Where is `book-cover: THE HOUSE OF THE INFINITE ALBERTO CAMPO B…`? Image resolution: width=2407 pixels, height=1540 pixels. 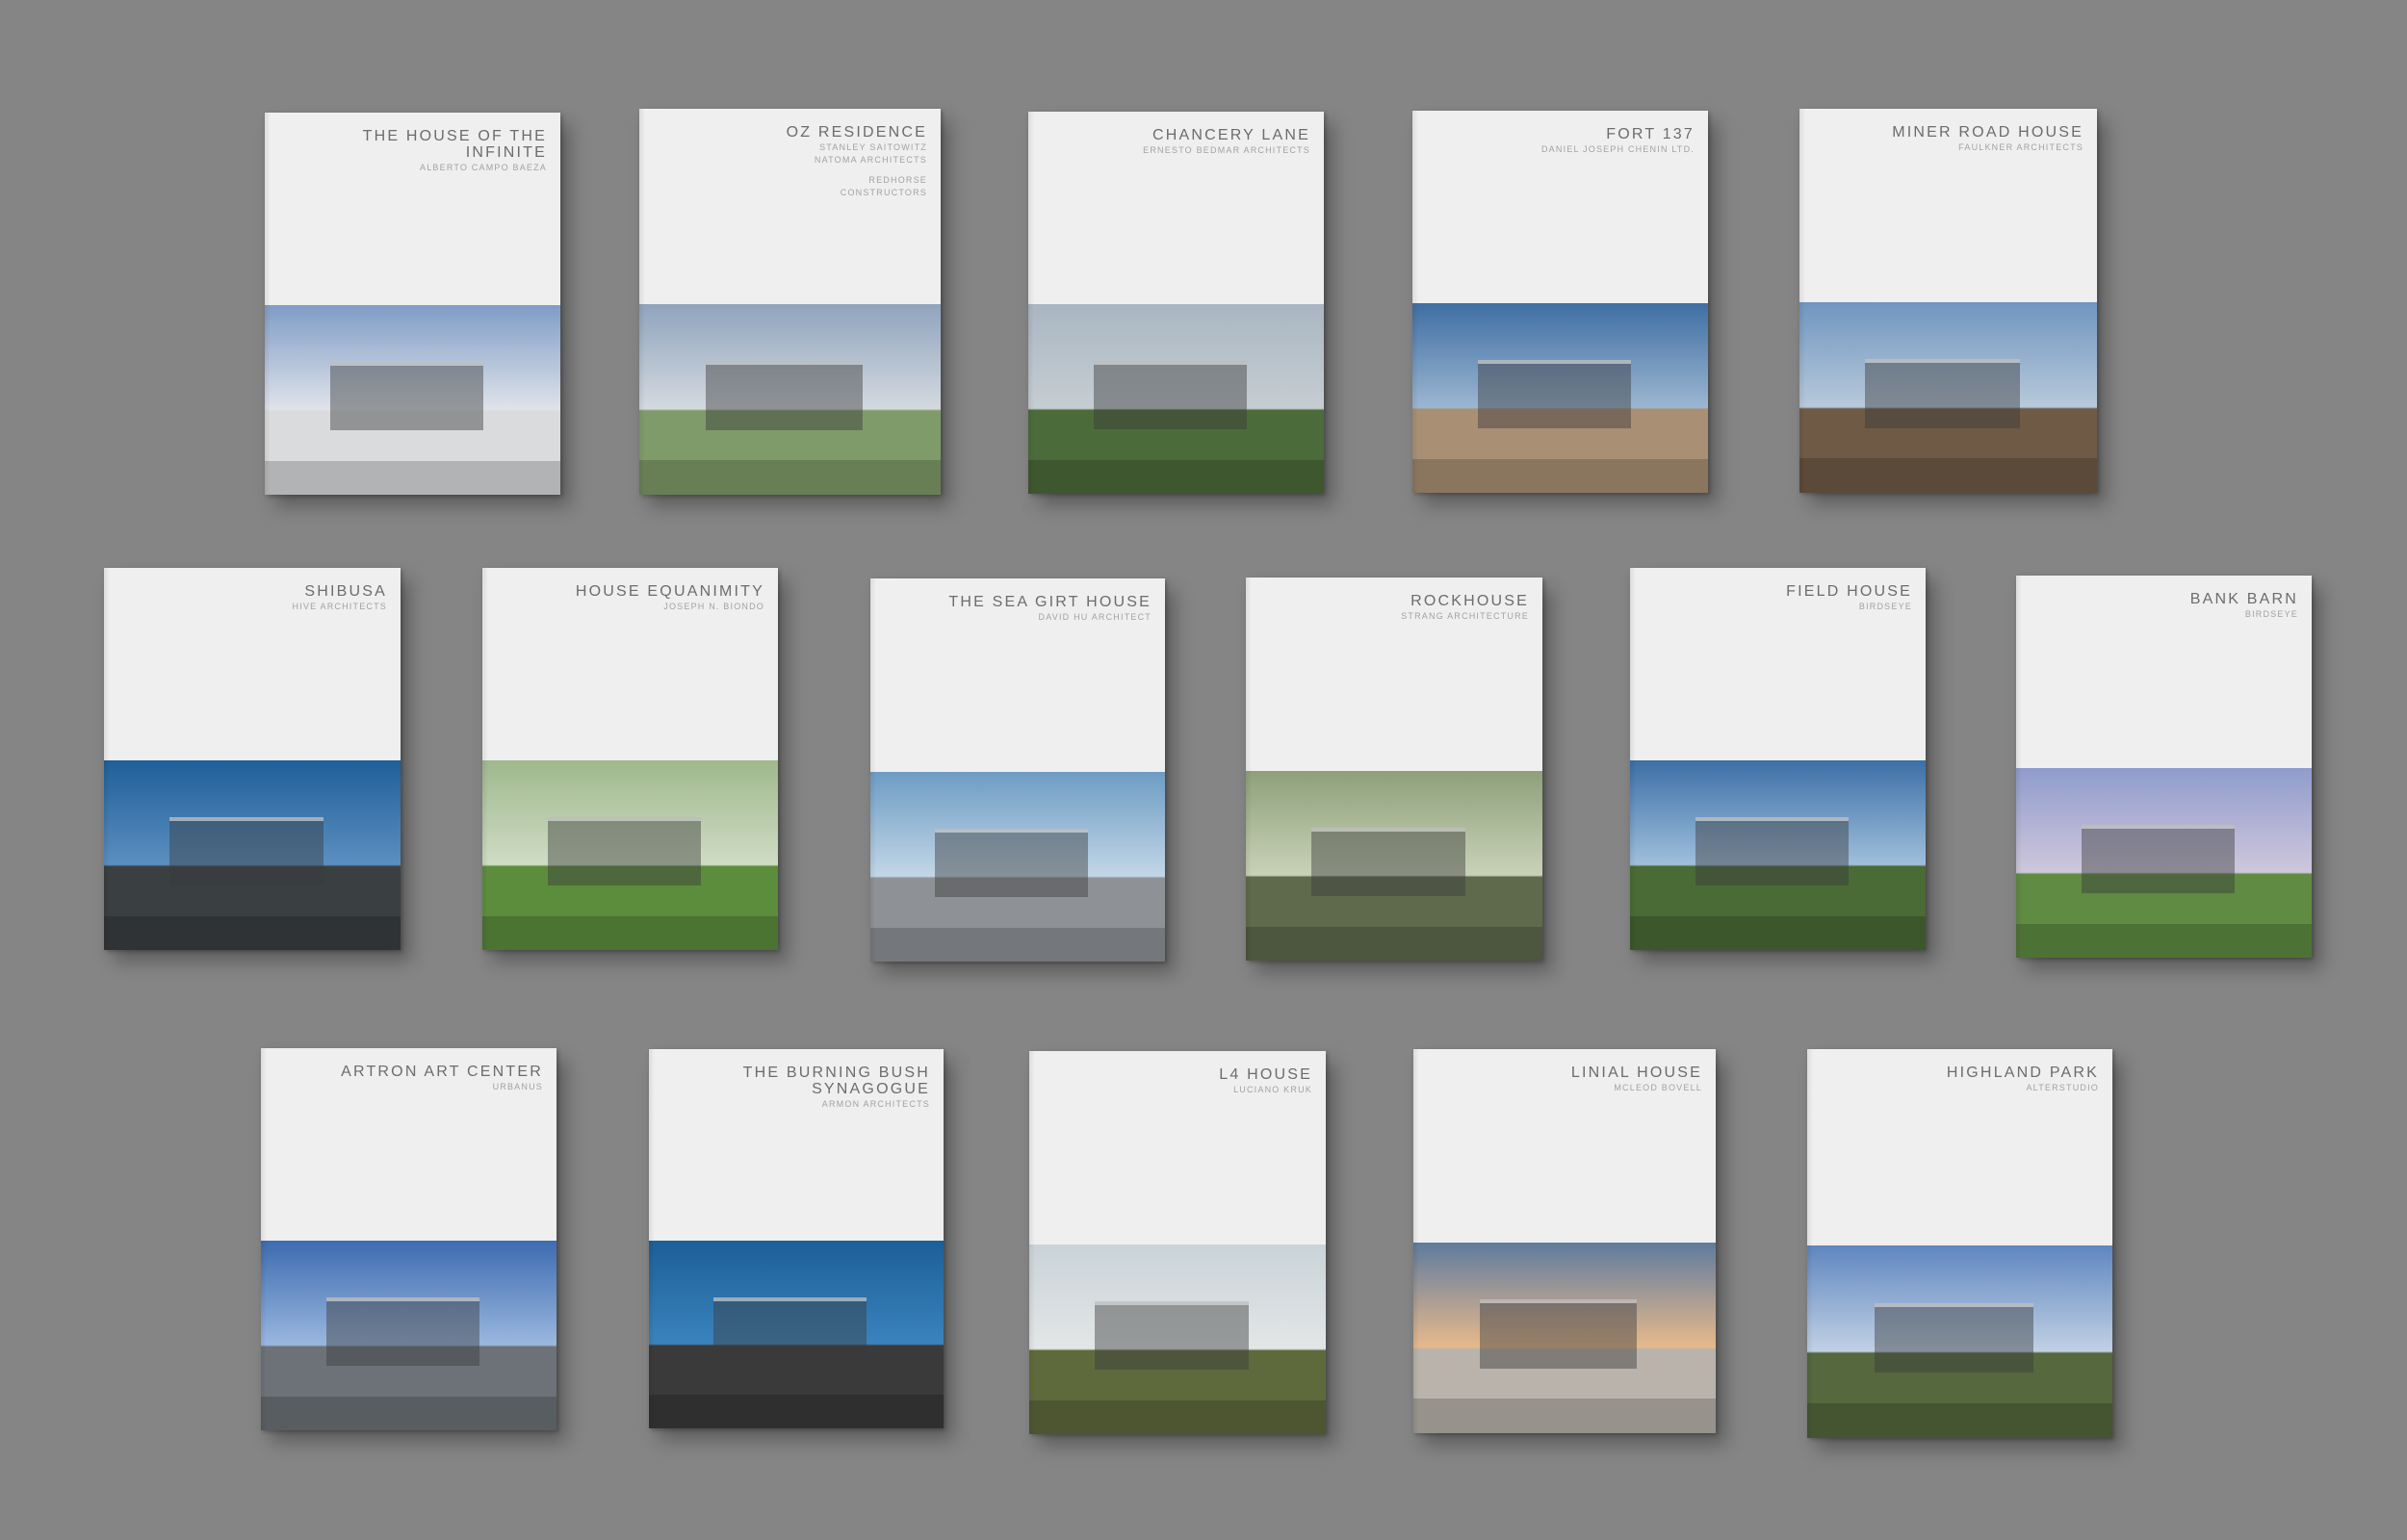 book-cover: THE HOUSE OF THE INFINITE ALBERTO CAMPO B… is located at coordinates (412, 304).